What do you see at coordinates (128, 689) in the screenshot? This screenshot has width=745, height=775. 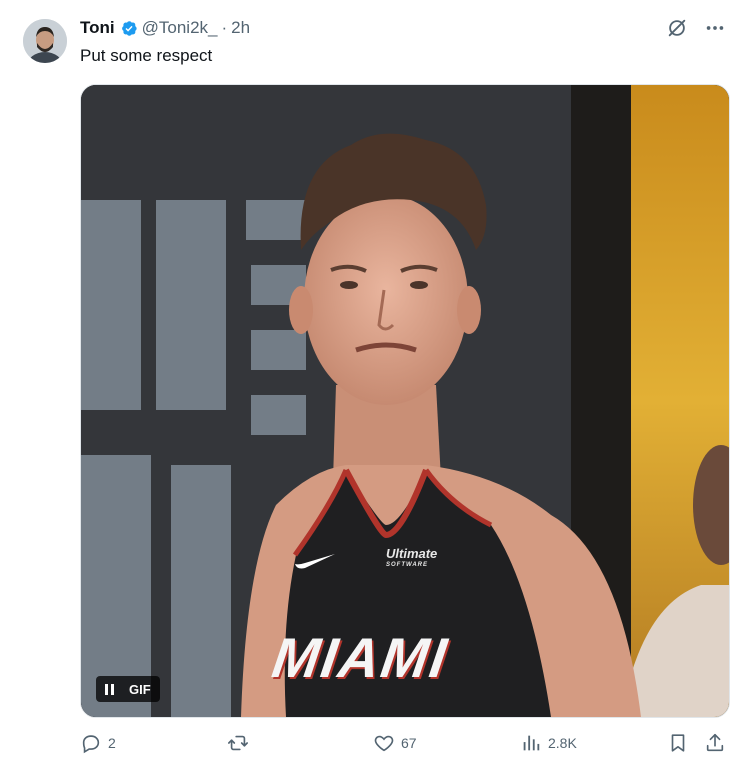 I see `gif-controls: GIF` at bounding box center [128, 689].